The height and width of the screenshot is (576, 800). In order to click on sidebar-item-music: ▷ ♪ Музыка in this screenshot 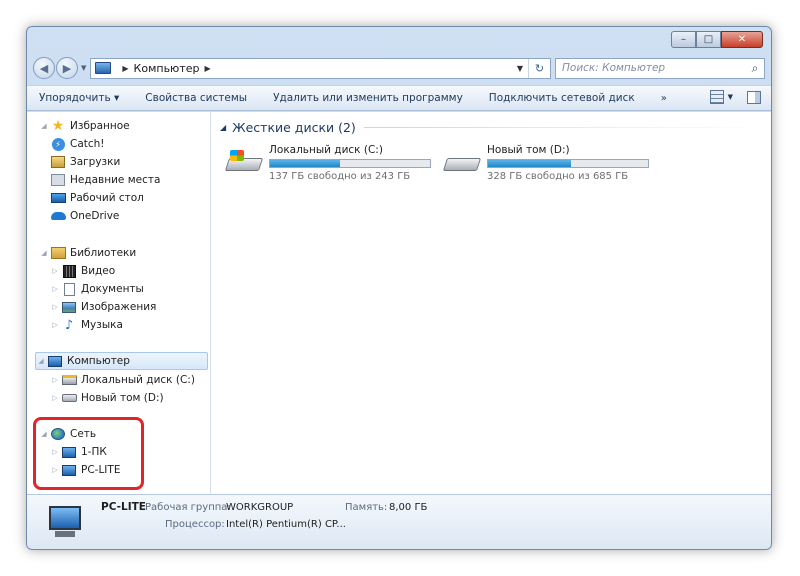, I will do `click(86, 325)`.